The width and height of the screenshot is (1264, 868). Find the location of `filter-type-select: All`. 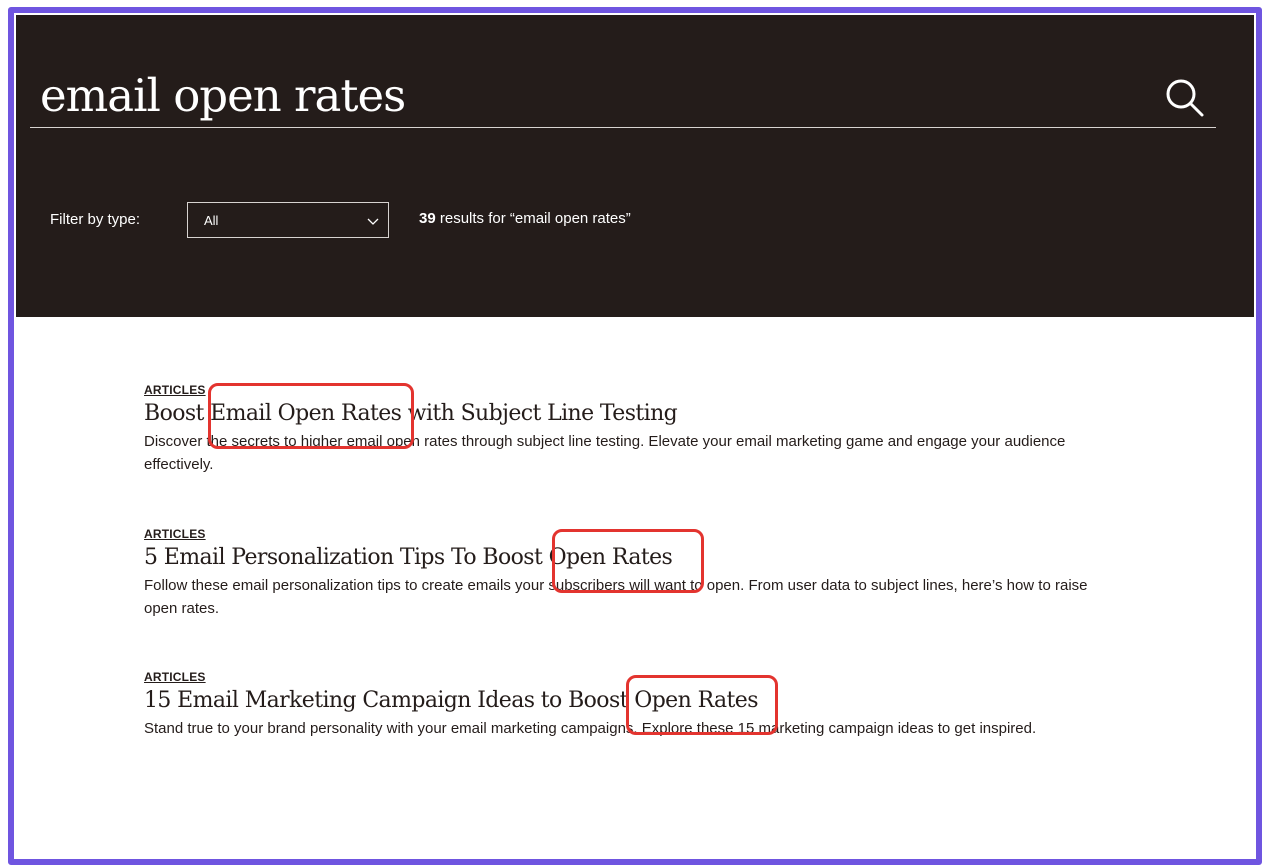

filter-type-select: All is located at coordinates (288, 220).